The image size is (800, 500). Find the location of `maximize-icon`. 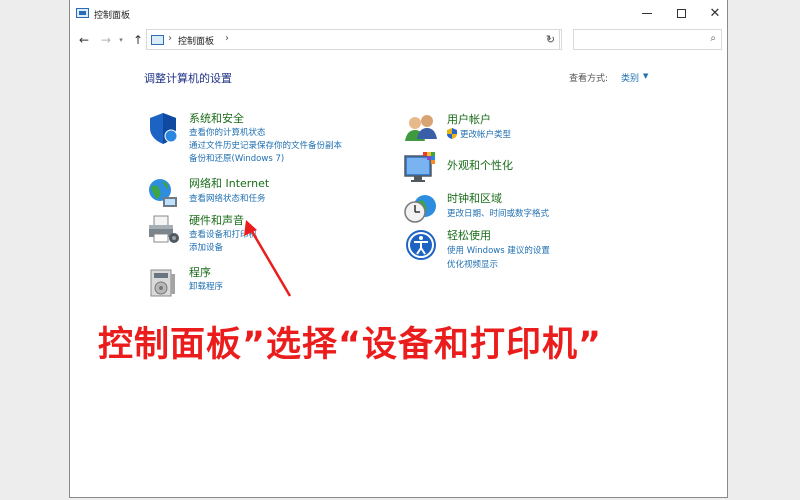

maximize-icon is located at coordinates (681, 13).